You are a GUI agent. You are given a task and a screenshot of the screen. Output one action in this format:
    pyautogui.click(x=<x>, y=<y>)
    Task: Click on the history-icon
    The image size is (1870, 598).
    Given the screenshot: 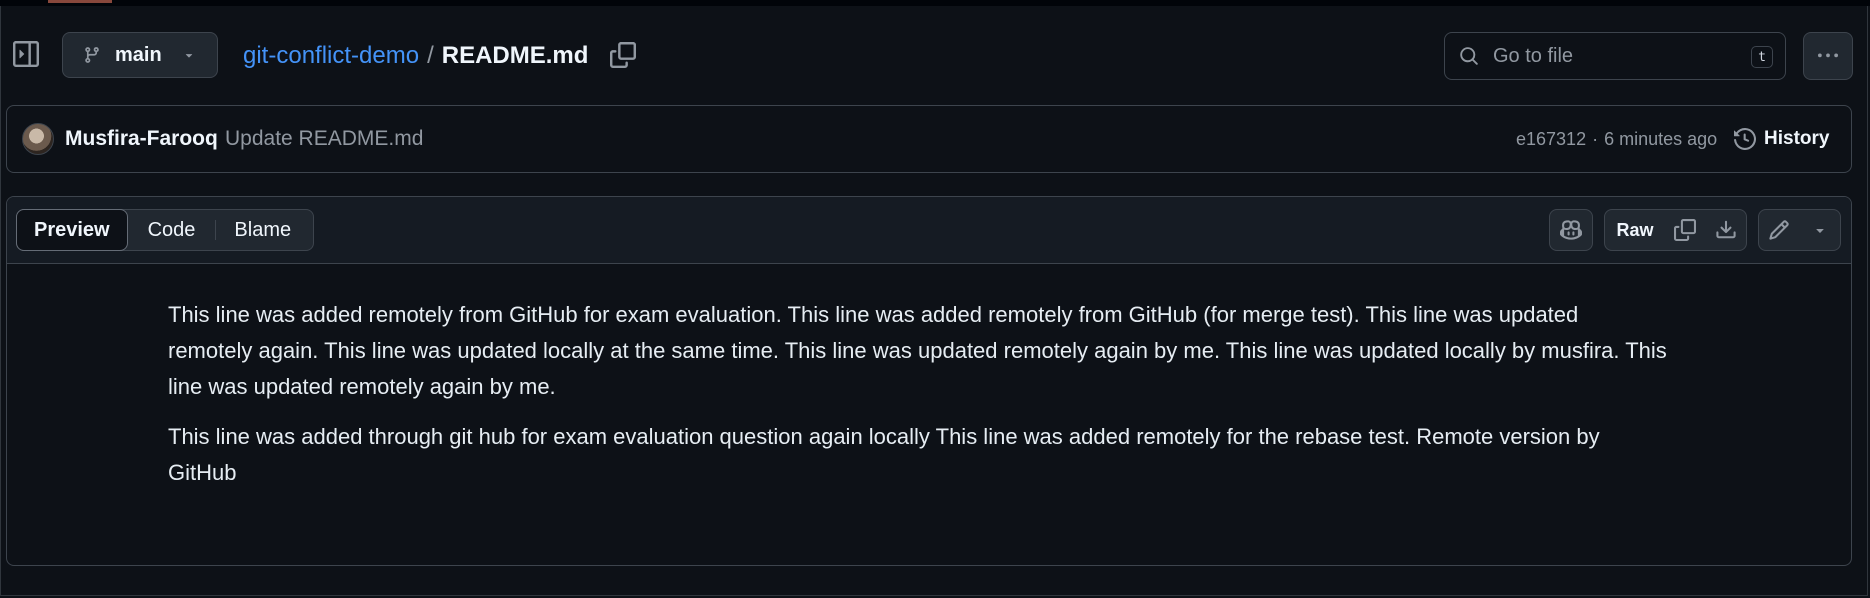 What is the action you would take?
    pyautogui.click(x=1745, y=139)
    